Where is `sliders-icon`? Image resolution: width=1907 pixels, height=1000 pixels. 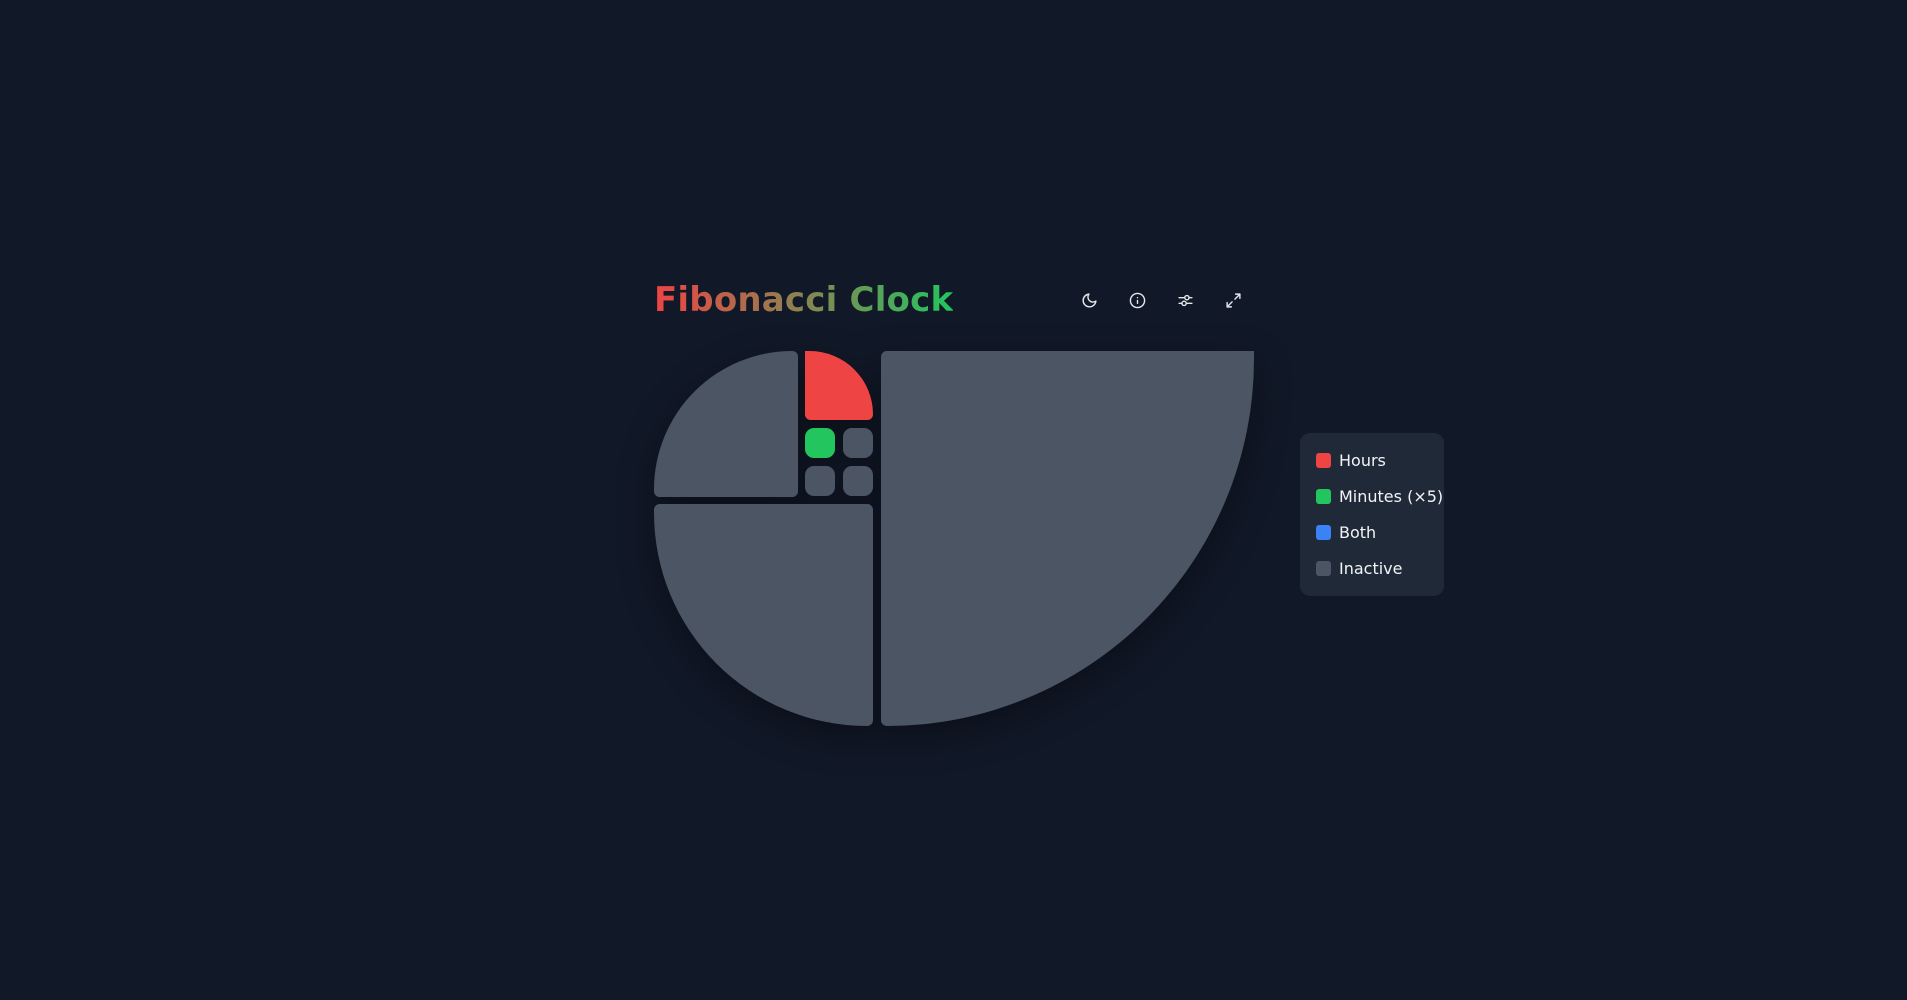 sliders-icon is located at coordinates (1185, 300).